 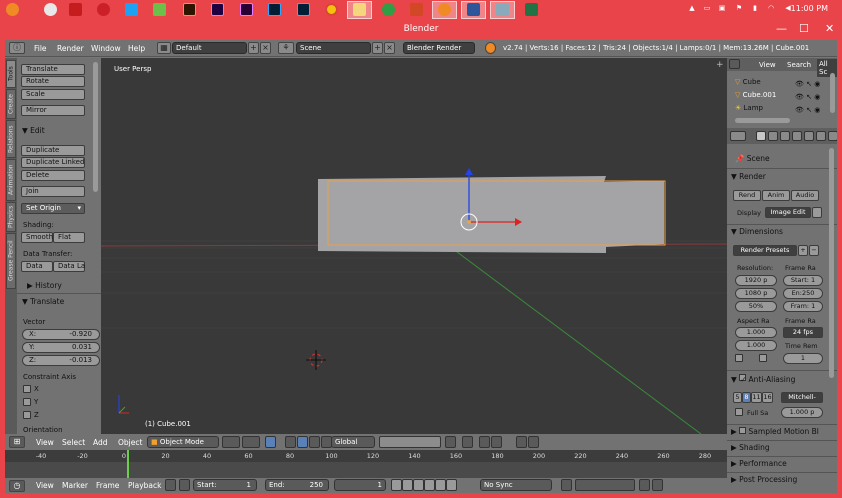 I want to click on motion-blur-checkbox, so click(x=743, y=430).